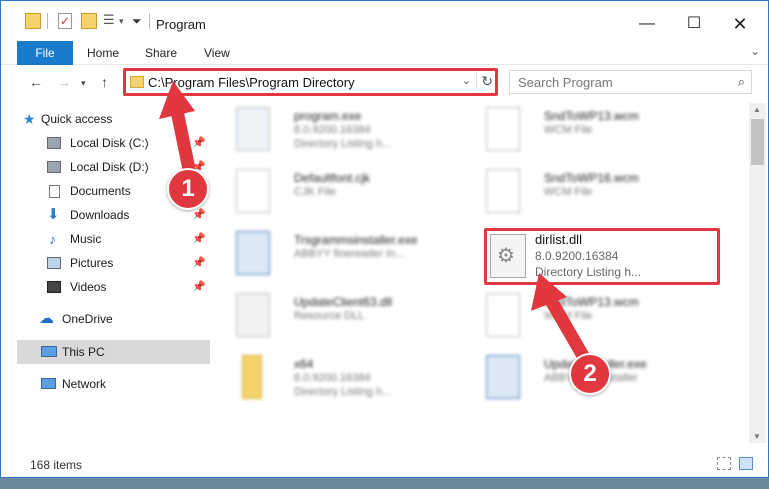 This screenshot has height=489, width=769. I want to click on step-badge-2: 2, so click(590, 374).